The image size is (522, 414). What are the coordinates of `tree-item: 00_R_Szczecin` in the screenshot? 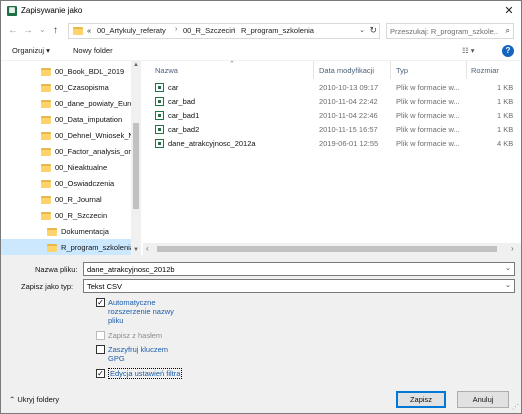 It's located at (66, 215).